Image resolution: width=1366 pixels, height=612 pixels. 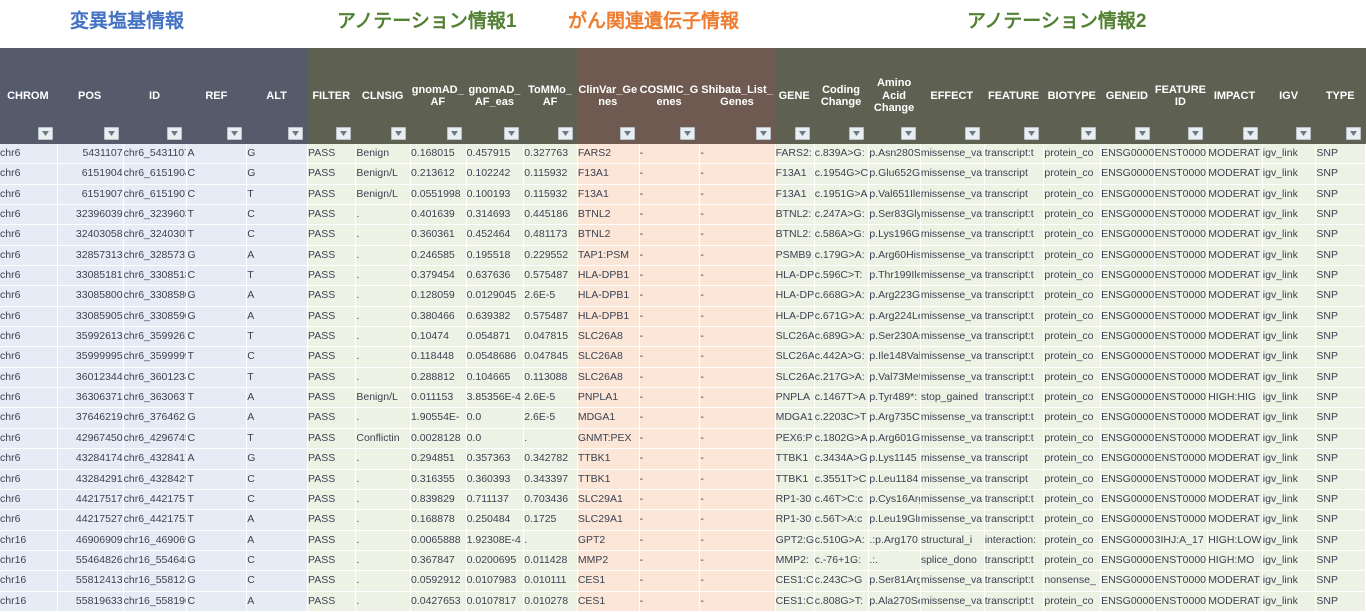 I want to click on filter-dropdown-ref, so click(x=235, y=133).